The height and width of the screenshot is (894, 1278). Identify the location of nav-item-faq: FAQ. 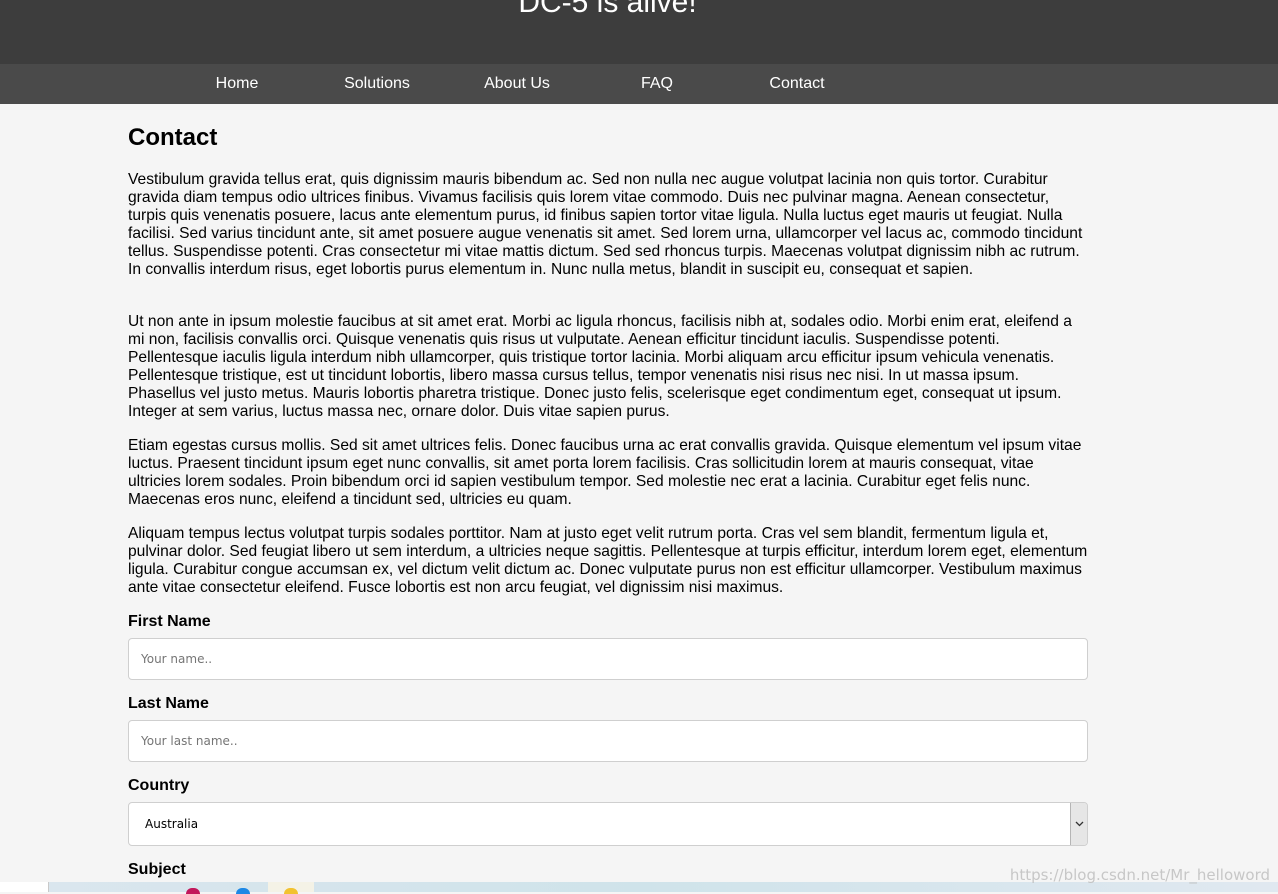
(657, 84).